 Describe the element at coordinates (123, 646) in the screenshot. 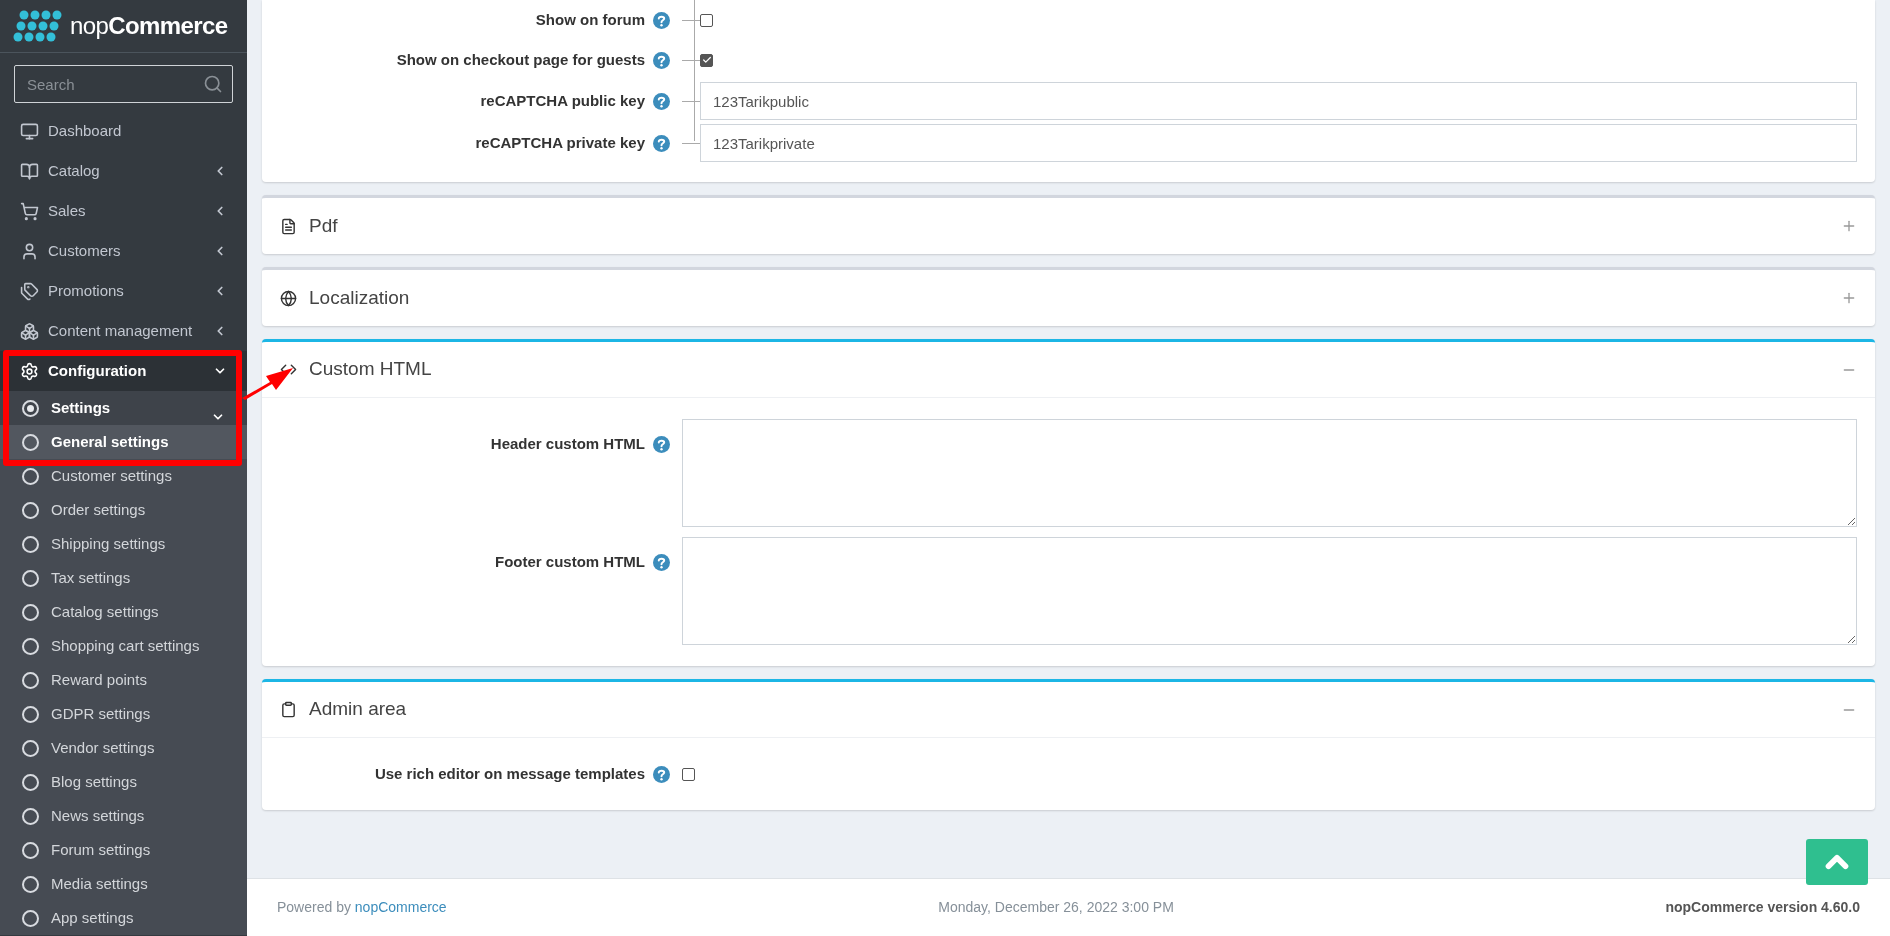

I see `nav-subitem: Shopping cart settings` at that location.